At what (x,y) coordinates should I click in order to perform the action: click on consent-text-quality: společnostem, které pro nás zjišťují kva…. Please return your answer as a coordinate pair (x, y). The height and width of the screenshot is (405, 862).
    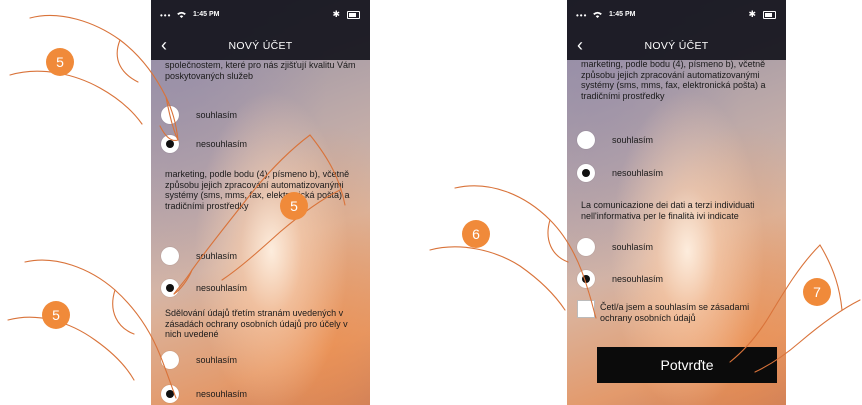
    Looking at the image, I should click on (260, 70).